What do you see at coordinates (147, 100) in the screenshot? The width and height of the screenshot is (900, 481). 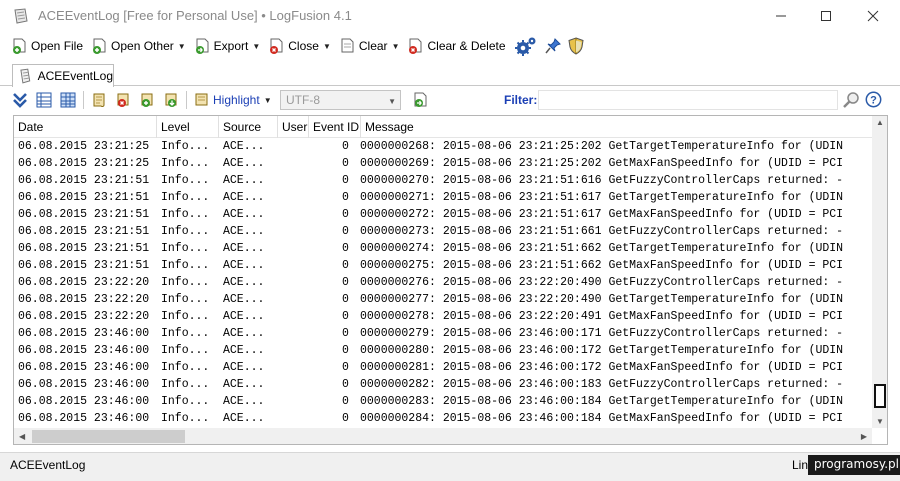 I see `add-scroll-button` at bounding box center [147, 100].